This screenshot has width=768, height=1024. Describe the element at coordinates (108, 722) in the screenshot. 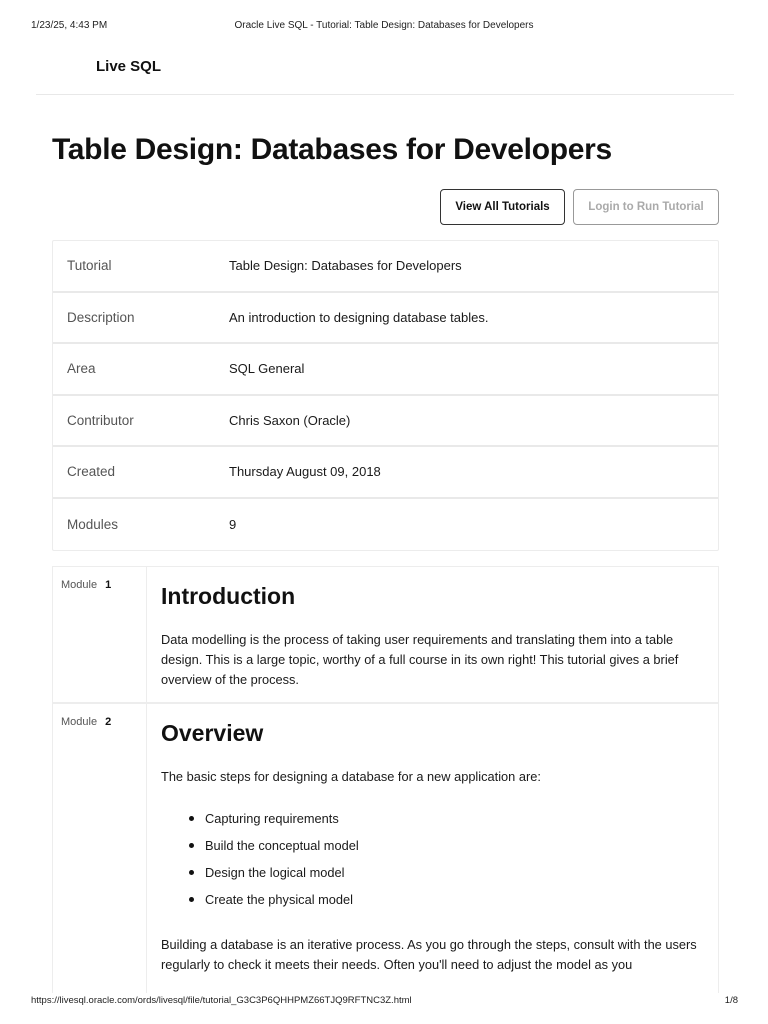

I see `module-index: 2` at that location.